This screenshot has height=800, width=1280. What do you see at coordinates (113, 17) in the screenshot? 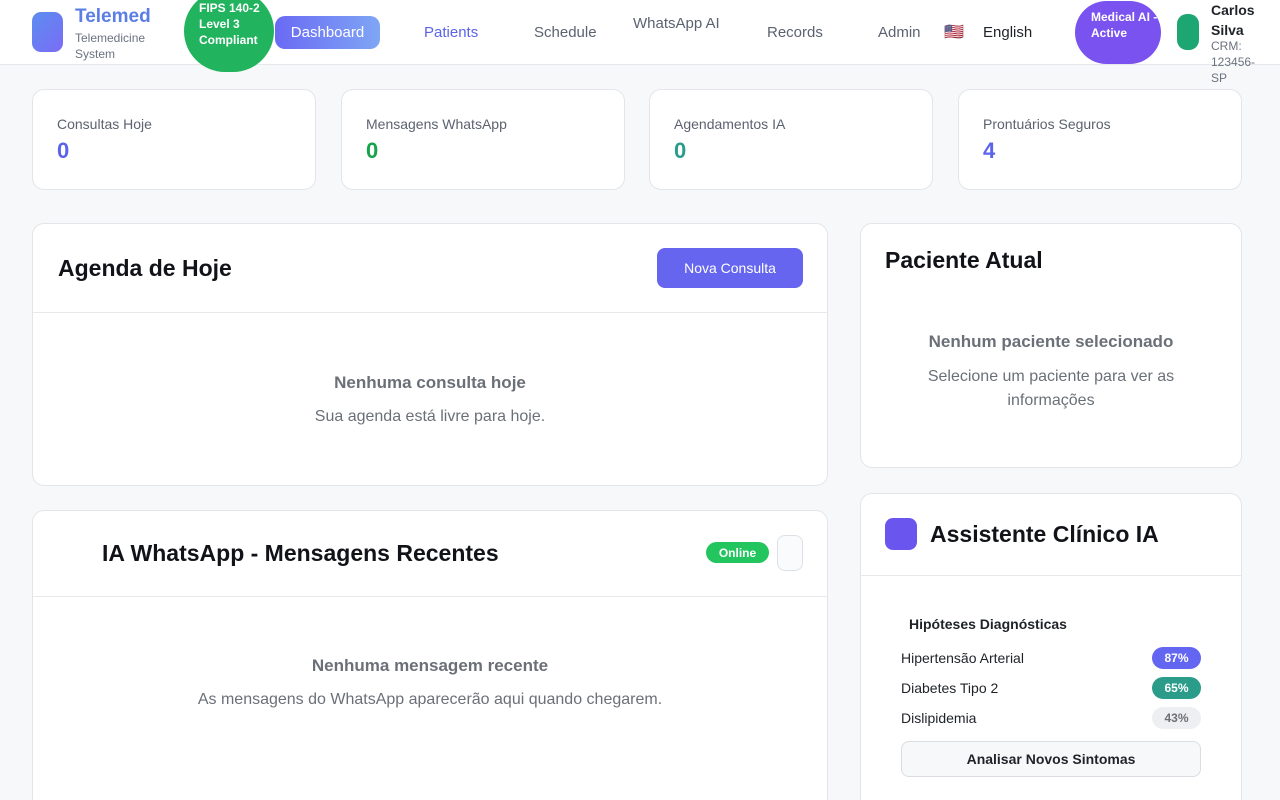
I see `brand-name: Telemed` at bounding box center [113, 17].